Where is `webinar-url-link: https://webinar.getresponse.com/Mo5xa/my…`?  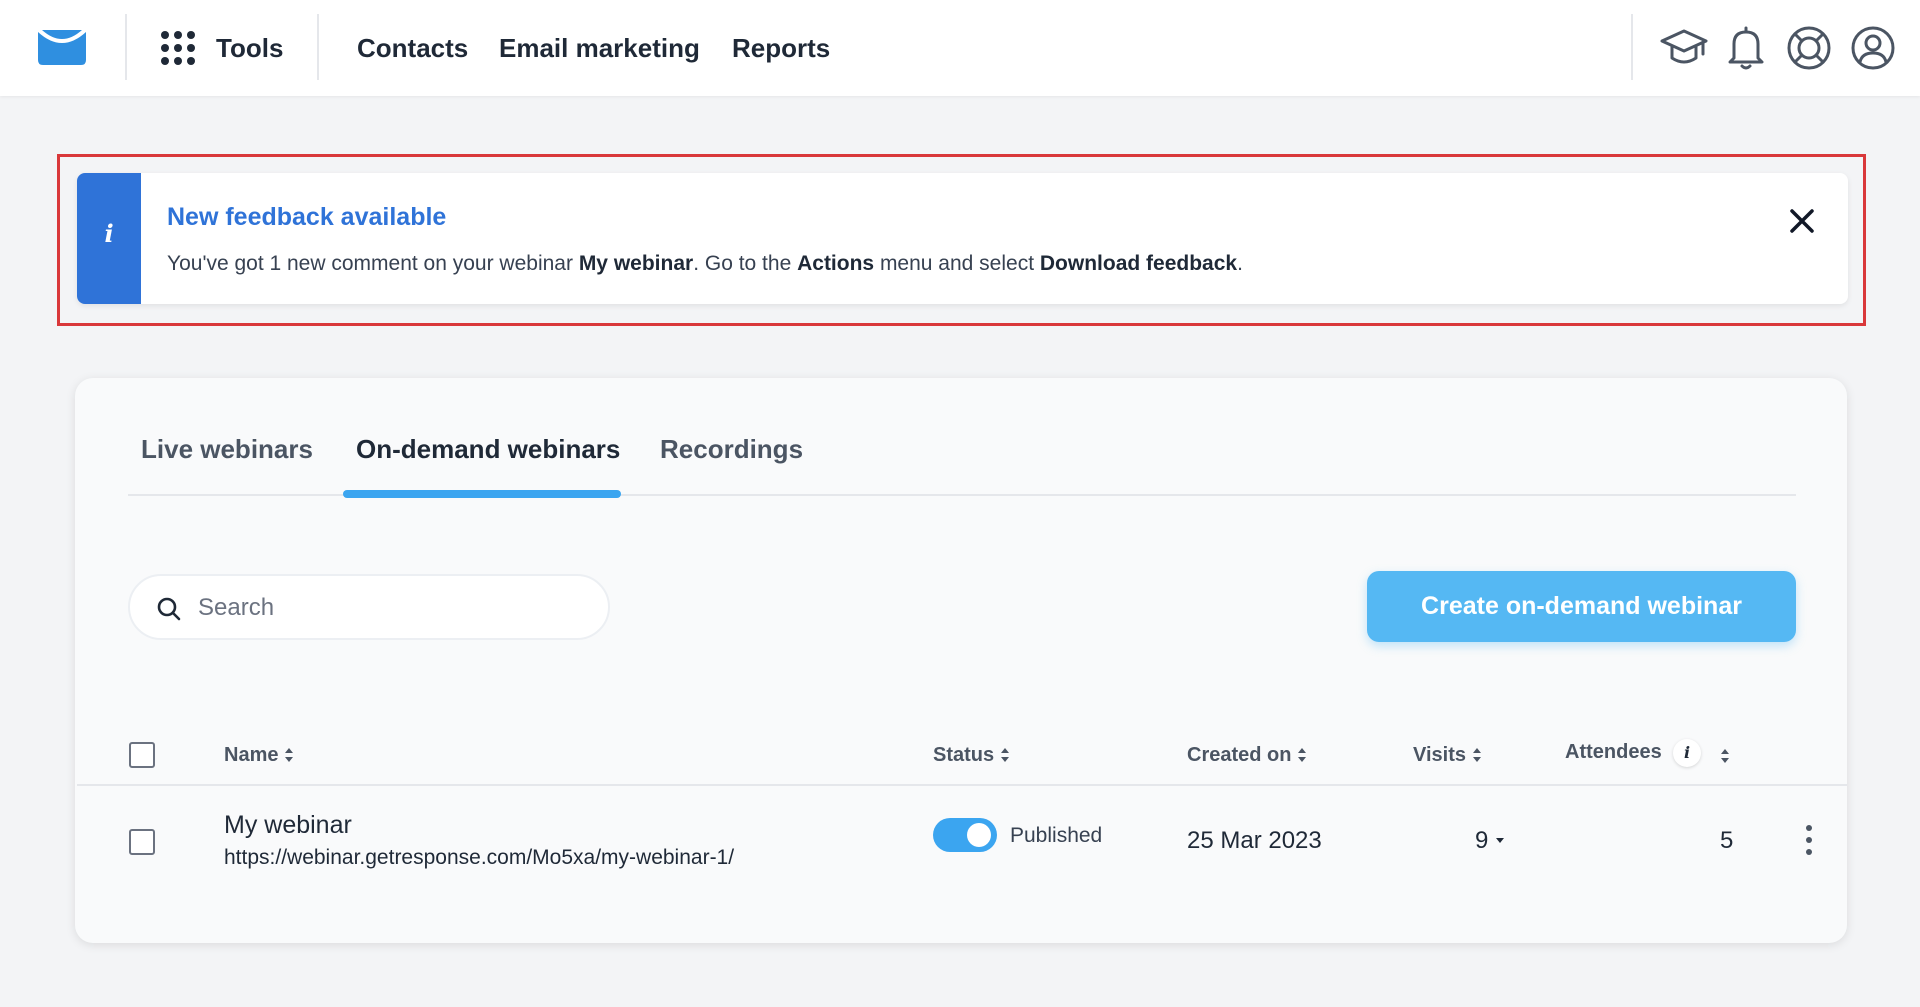
webinar-url-link: https://webinar.getresponse.com/Mo5xa/my… is located at coordinates (479, 858).